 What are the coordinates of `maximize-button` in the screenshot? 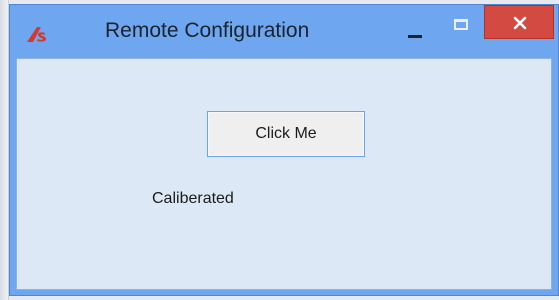 It's located at (462, 24).